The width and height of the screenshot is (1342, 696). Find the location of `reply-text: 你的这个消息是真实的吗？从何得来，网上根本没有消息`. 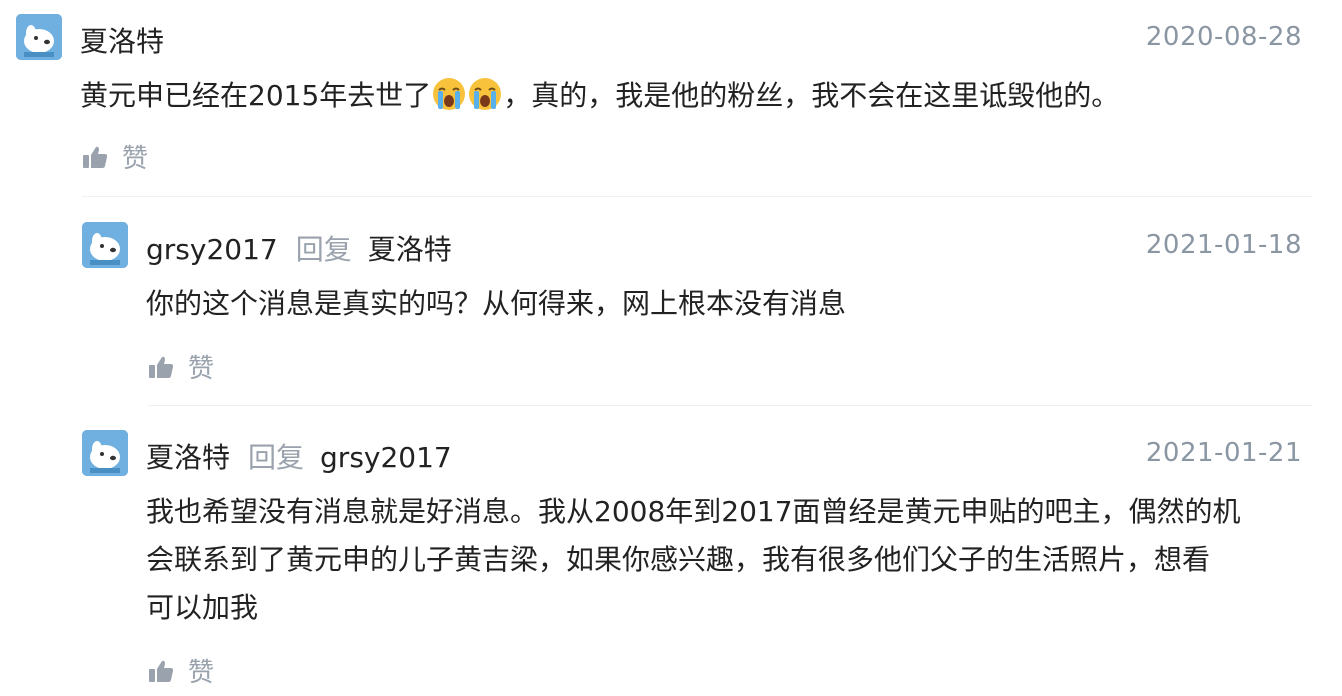

reply-text: 你的这个消息是真实的吗？从何得来，网上根本没有消息 is located at coordinates (496, 303).